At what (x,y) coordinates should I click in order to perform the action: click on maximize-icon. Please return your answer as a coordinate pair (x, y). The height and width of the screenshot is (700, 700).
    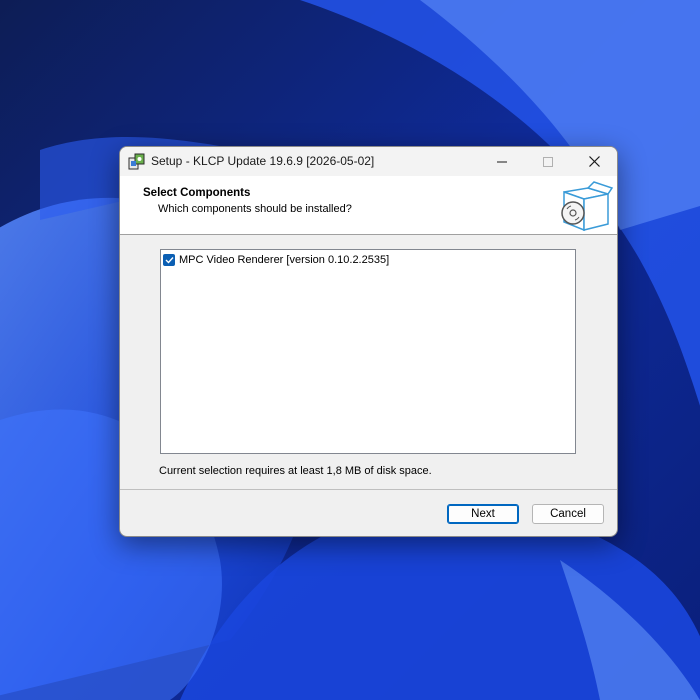
    Looking at the image, I should click on (548, 161).